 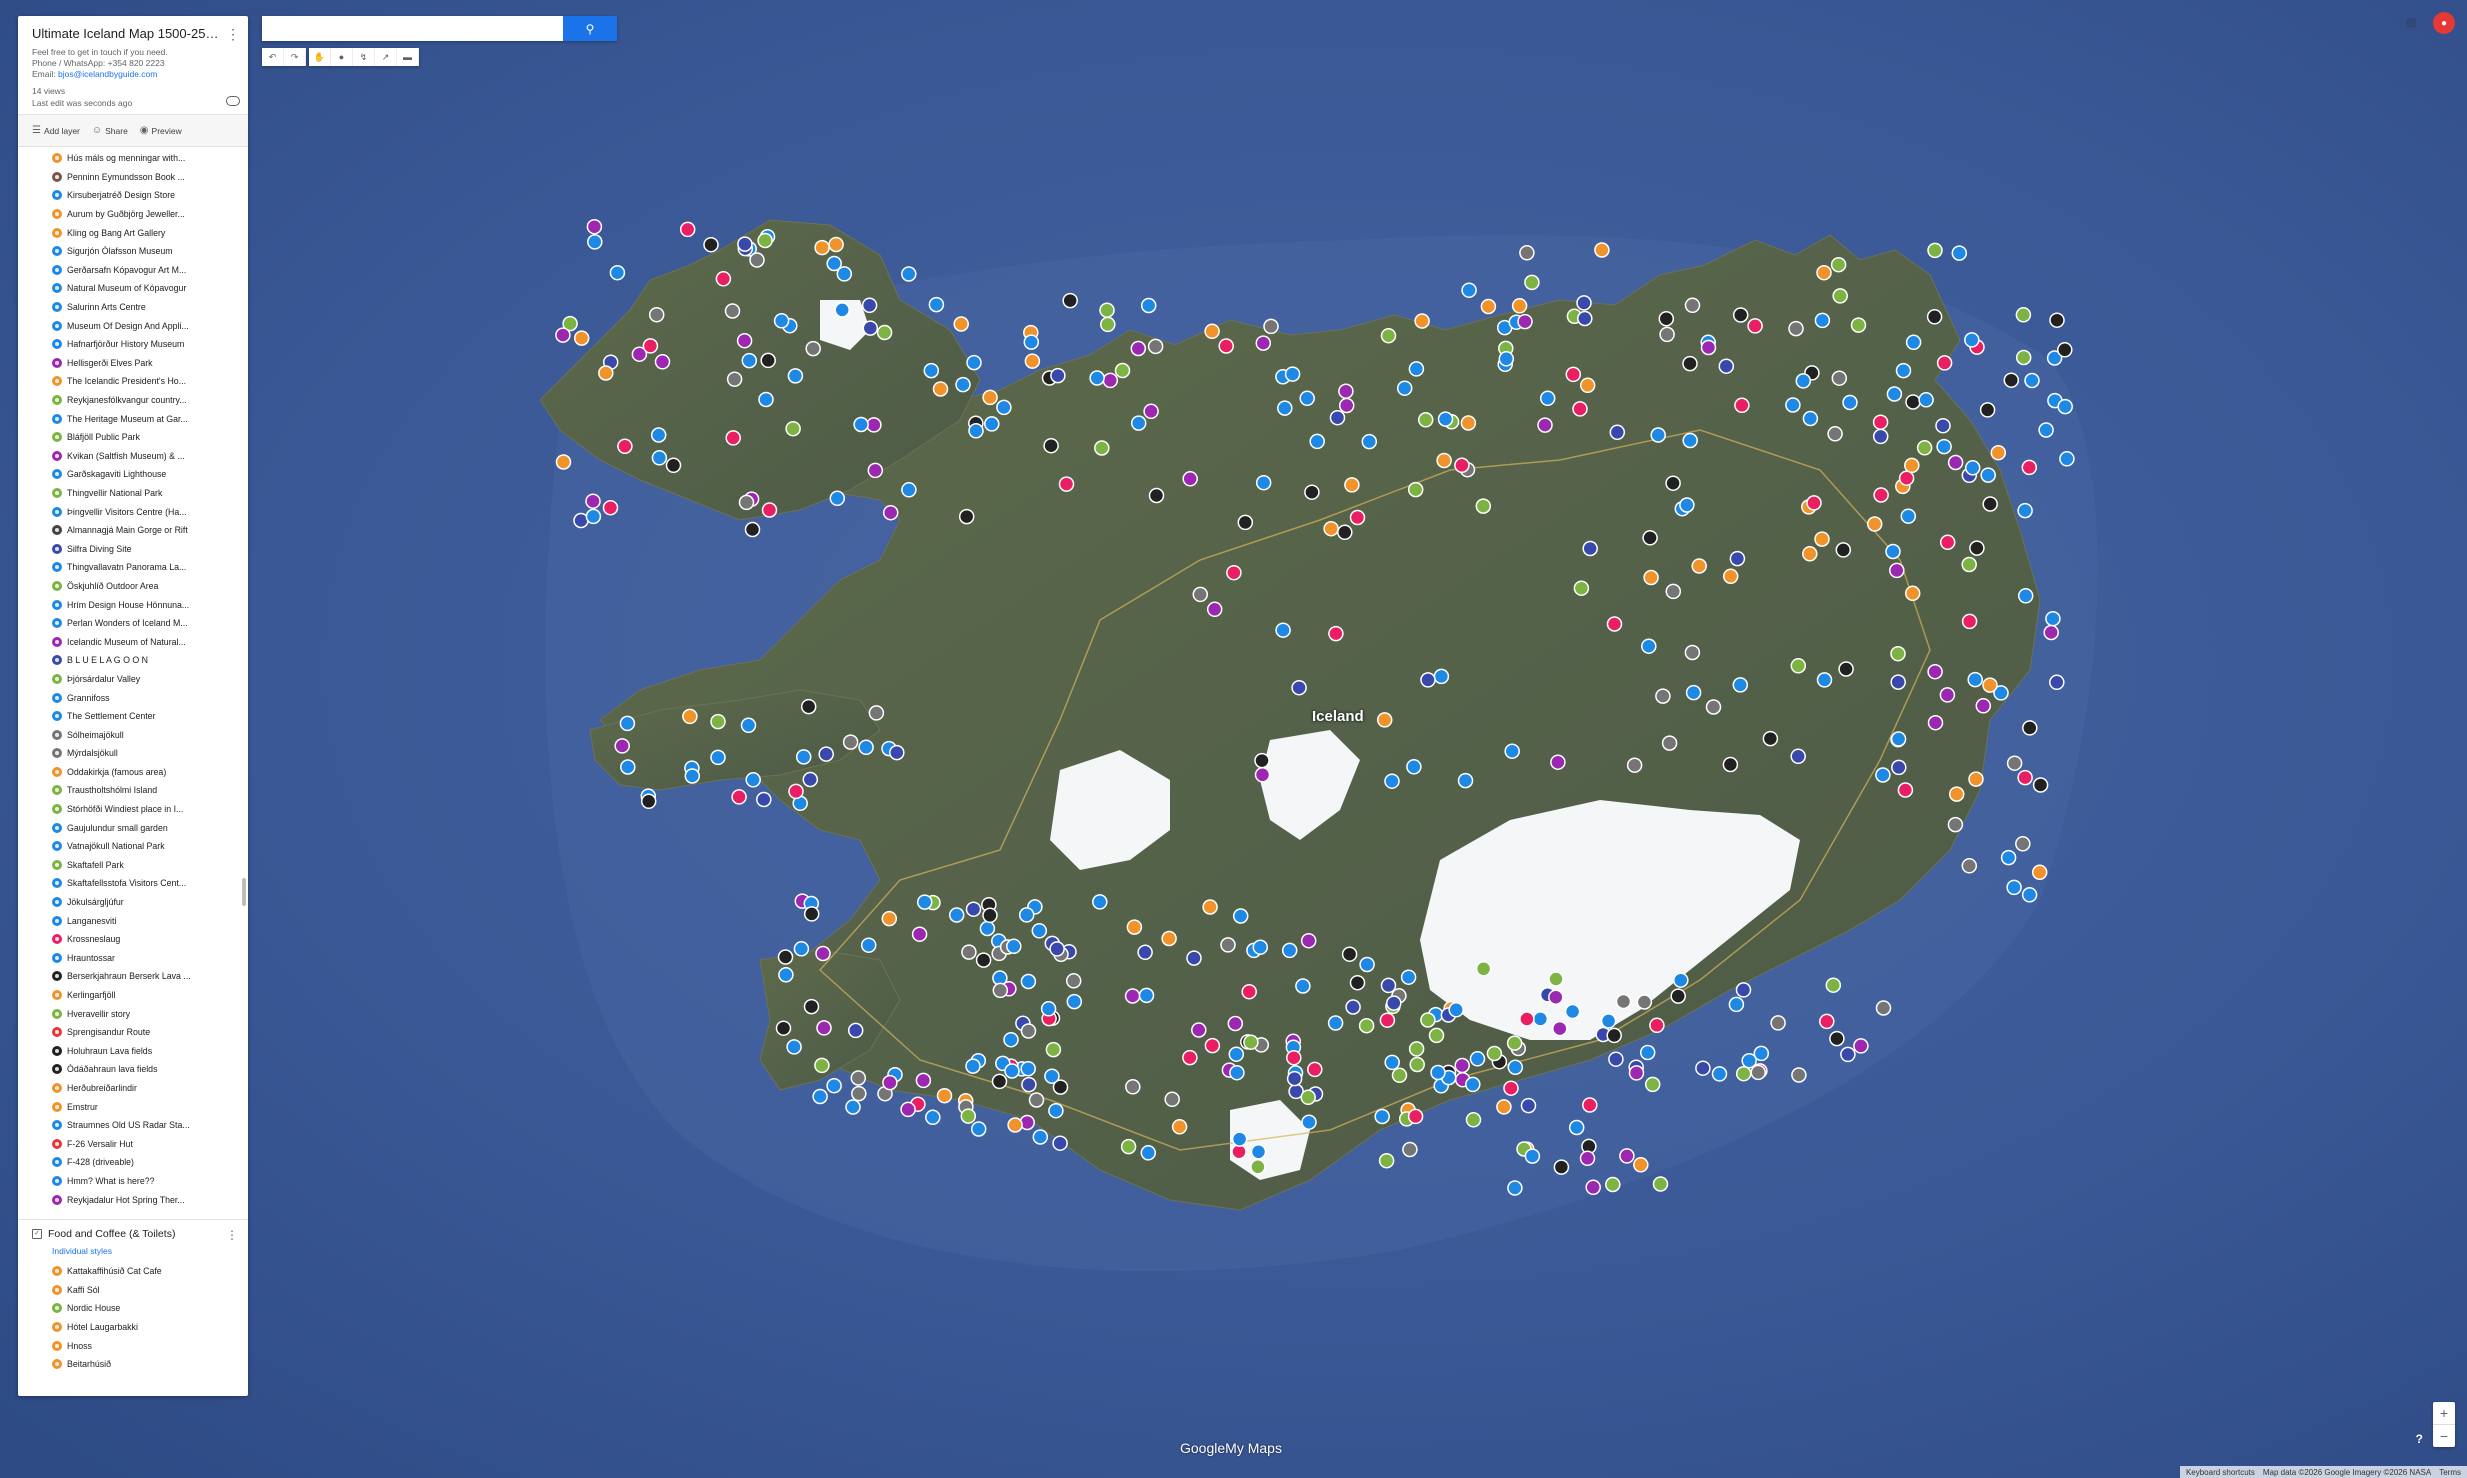 I want to click on layer-list-item: B L U E L A G O O N, so click(x=133, y=660).